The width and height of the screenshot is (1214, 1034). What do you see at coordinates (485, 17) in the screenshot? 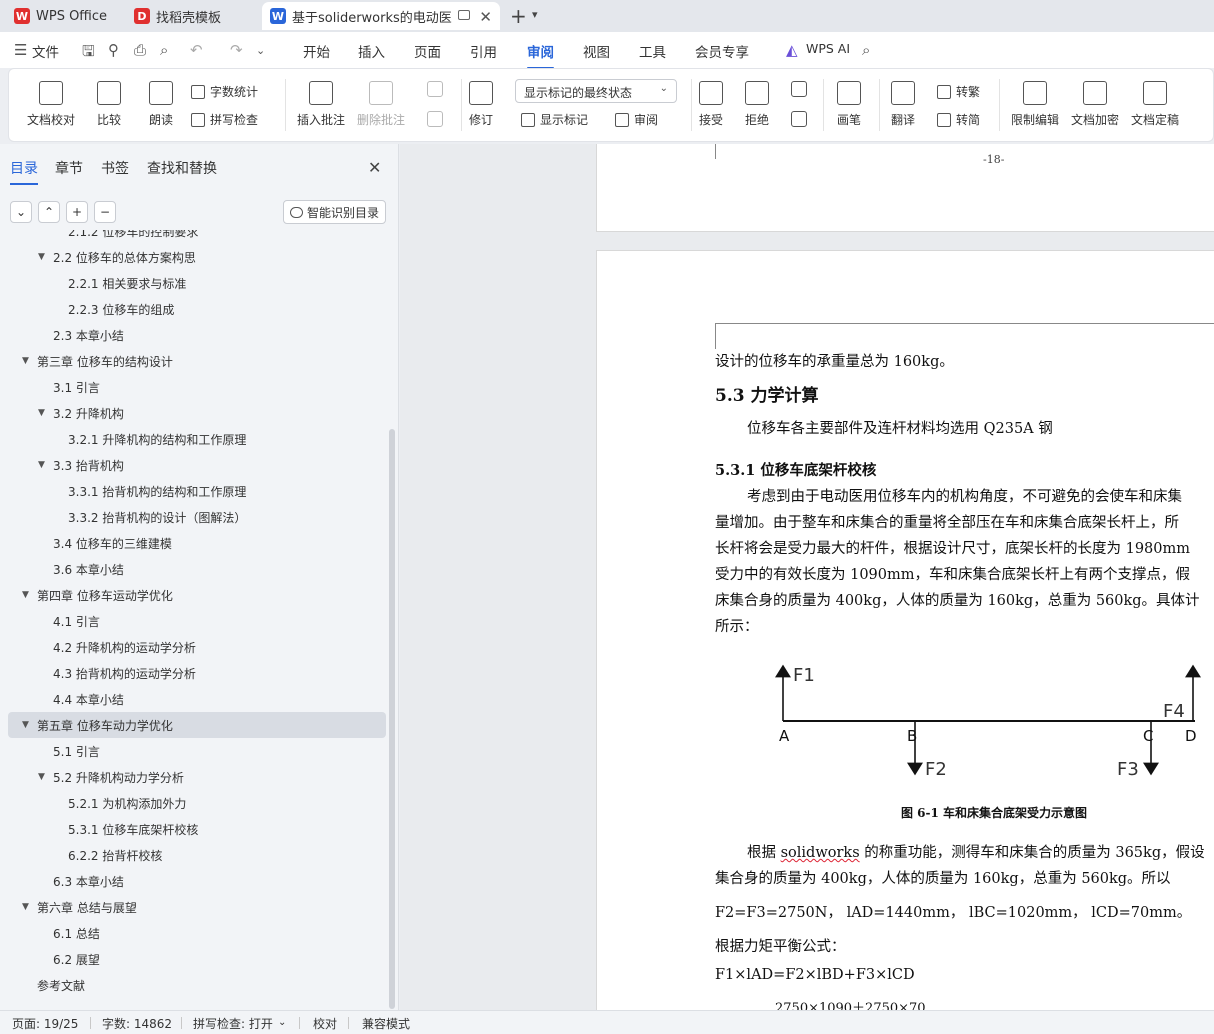
I see `close-tab-icon: ✕` at bounding box center [485, 17].